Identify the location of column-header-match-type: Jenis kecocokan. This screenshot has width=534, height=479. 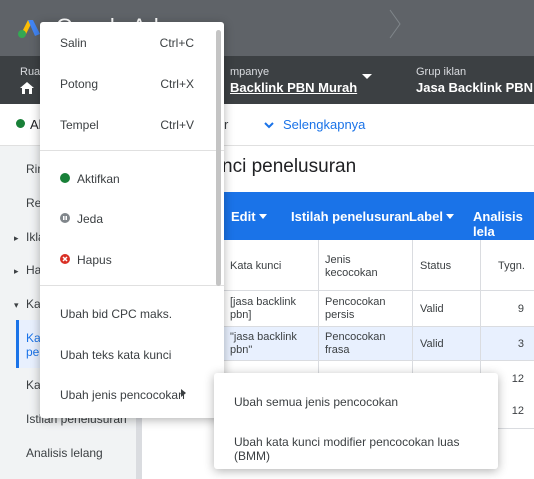
(351, 267).